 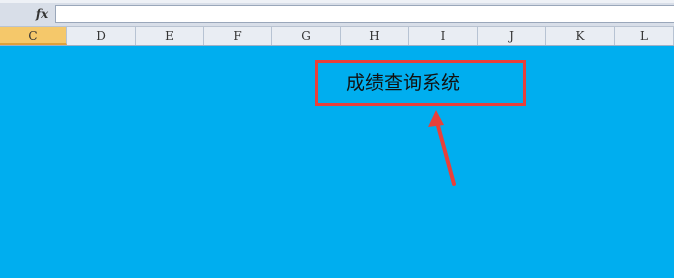 I want to click on formula-bar-top-strip, so click(x=337, y=1).